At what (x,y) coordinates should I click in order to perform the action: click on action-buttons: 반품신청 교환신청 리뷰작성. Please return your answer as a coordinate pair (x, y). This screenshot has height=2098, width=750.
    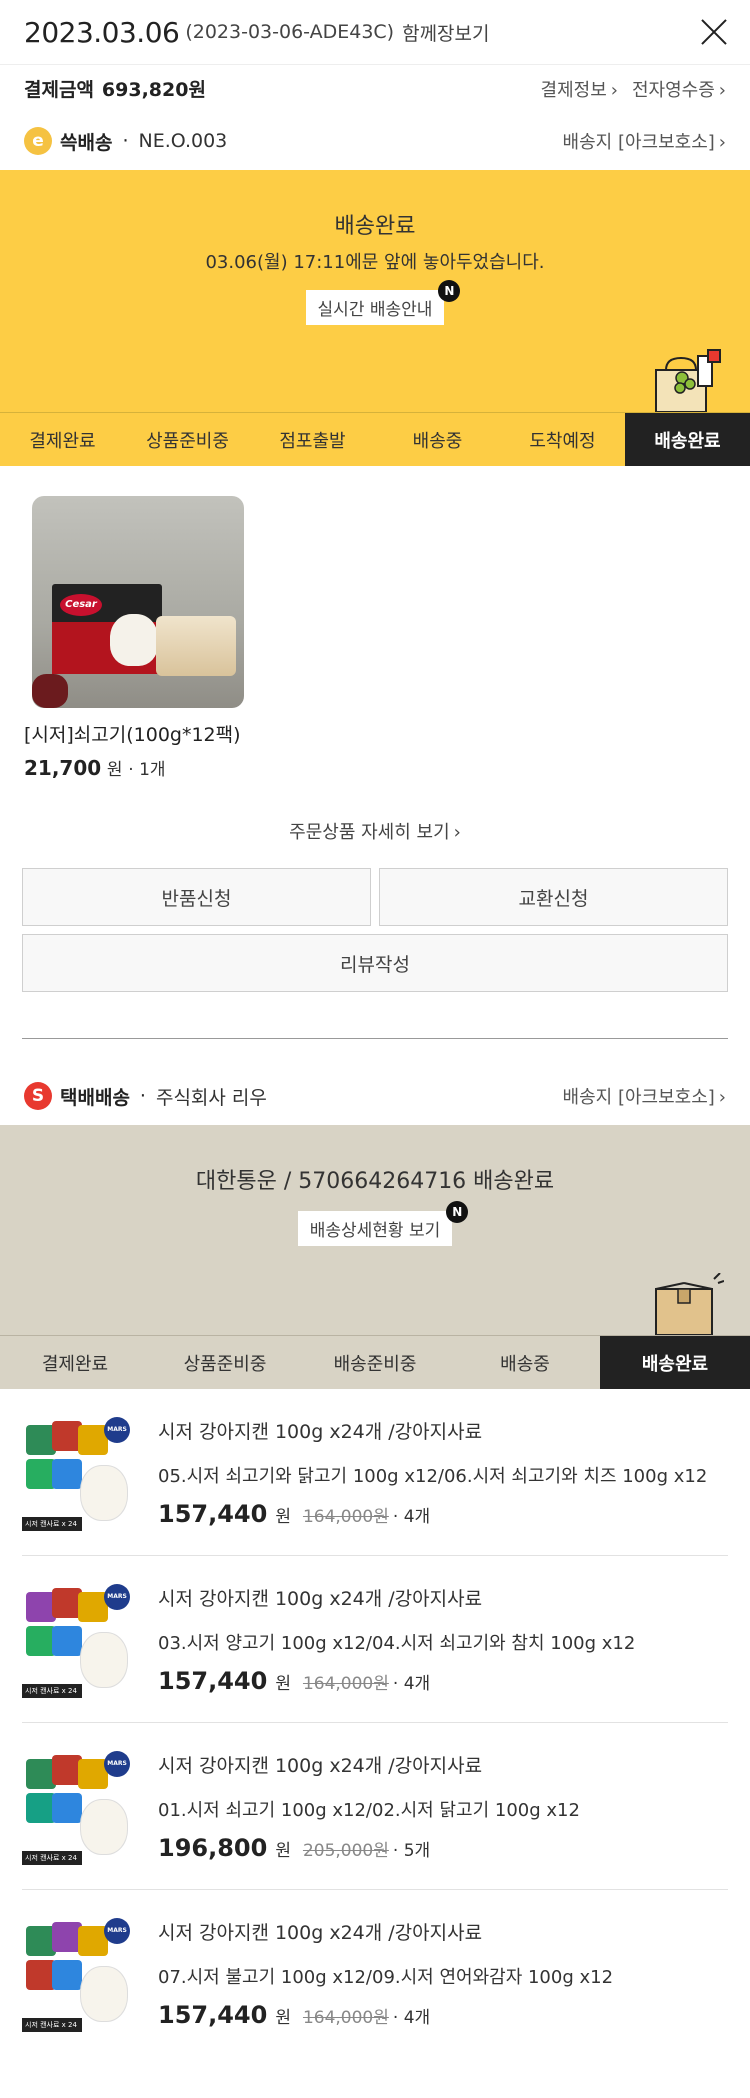
    Looking at the image, I should click on (375, 930).